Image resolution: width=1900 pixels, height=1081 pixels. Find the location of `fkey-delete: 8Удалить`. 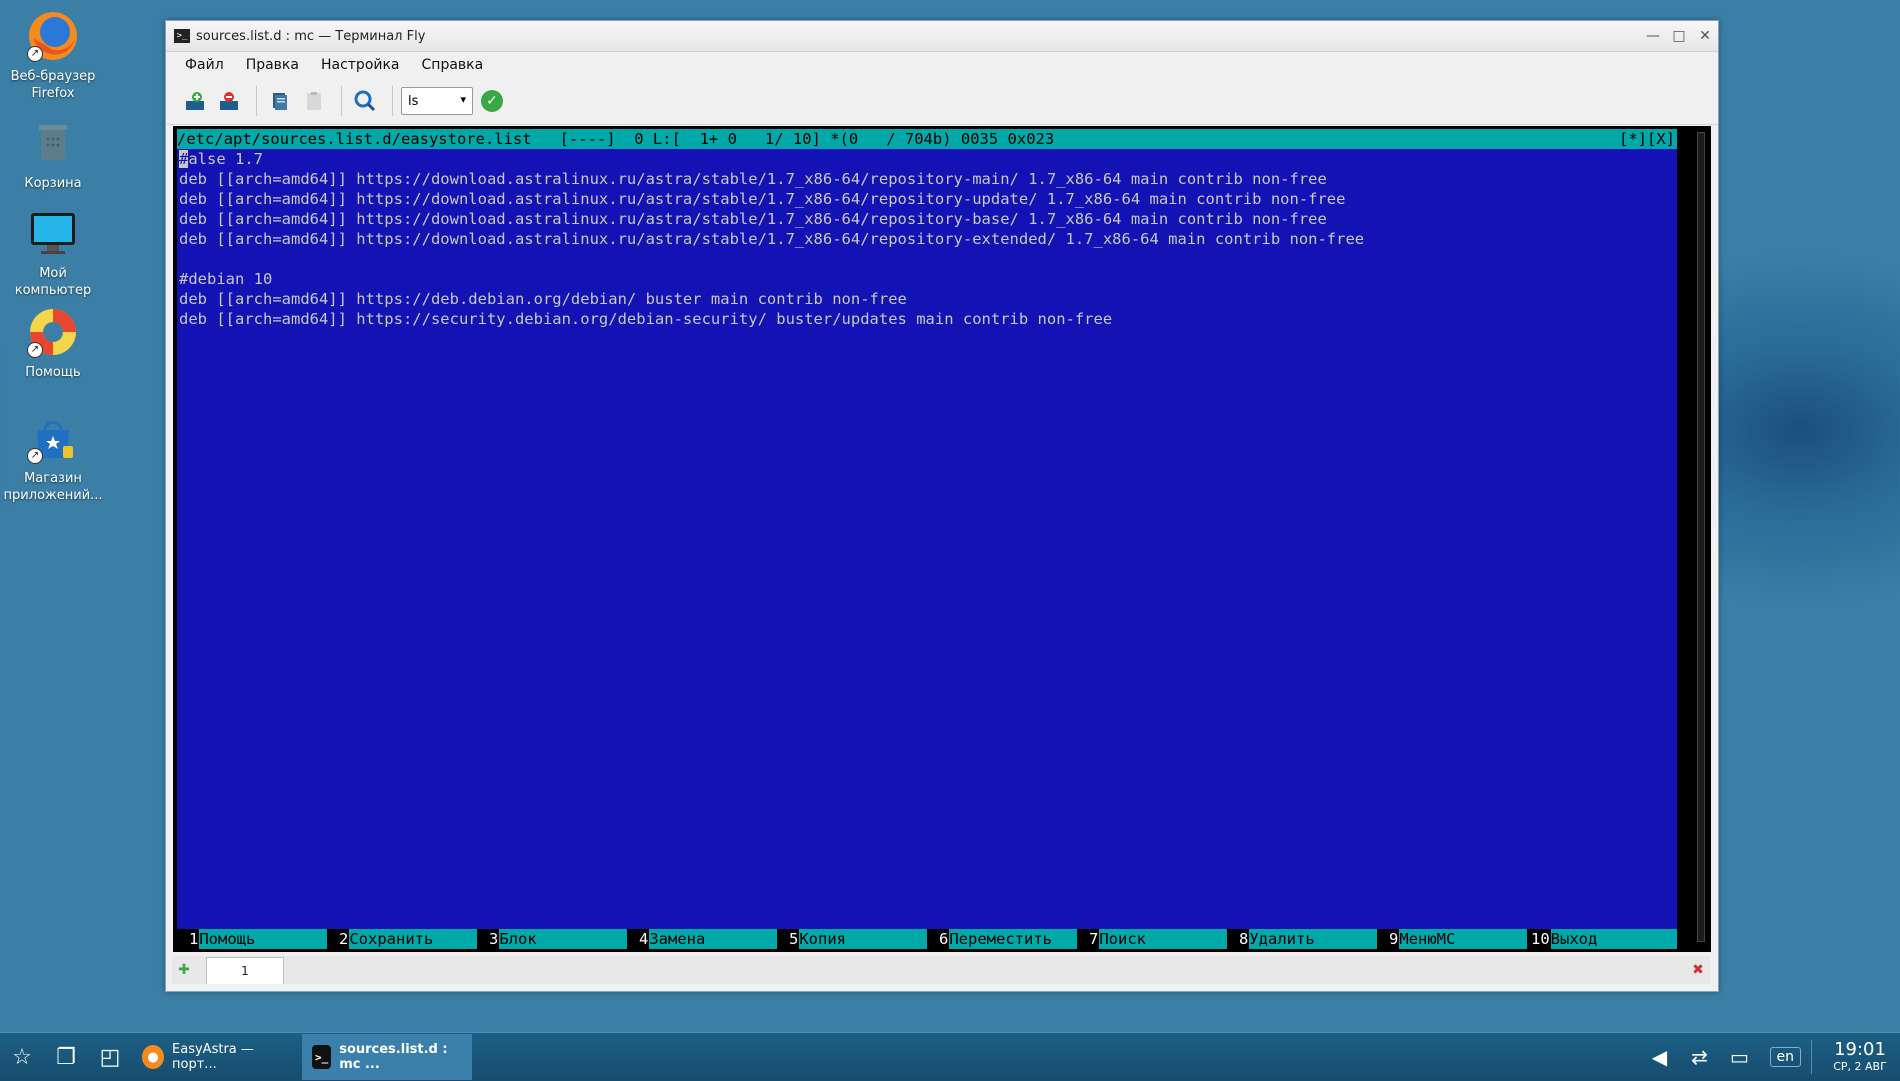

fkey-delete: 8Удалить is located at coordinates (1302, 939).